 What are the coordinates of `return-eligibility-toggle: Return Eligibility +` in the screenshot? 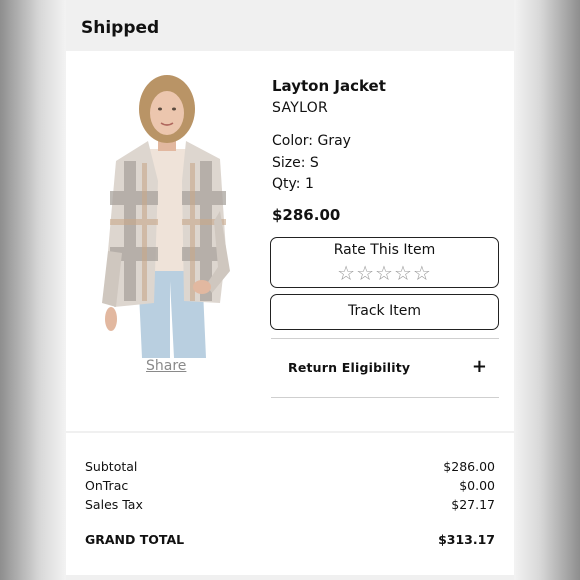 It's located at (385, 368).